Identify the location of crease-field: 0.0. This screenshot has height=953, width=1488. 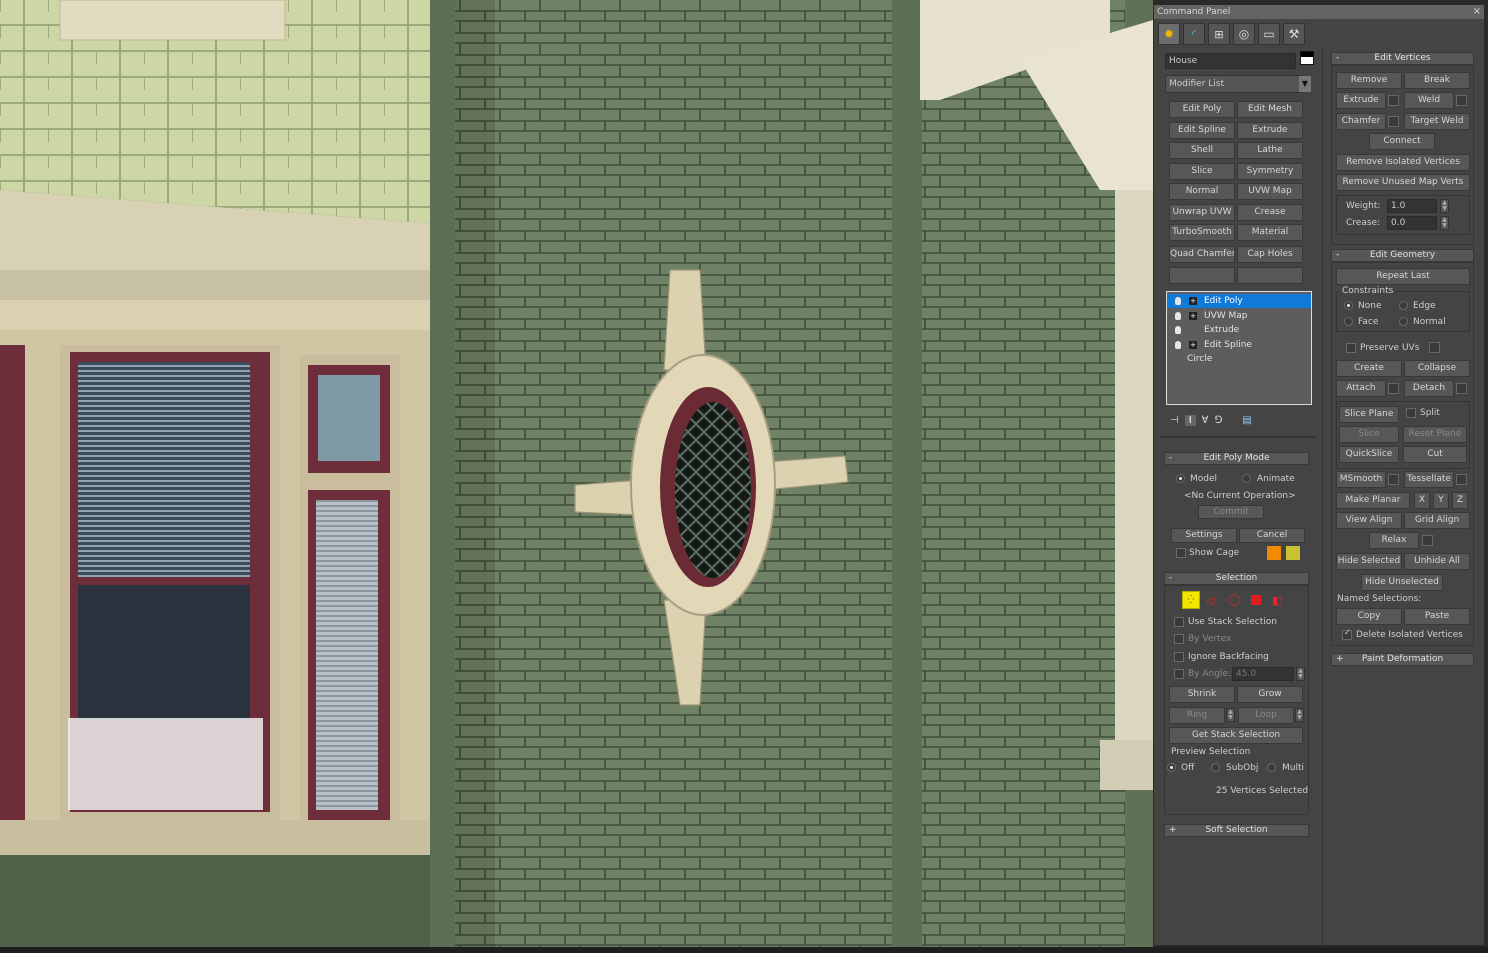
(1412, 223).